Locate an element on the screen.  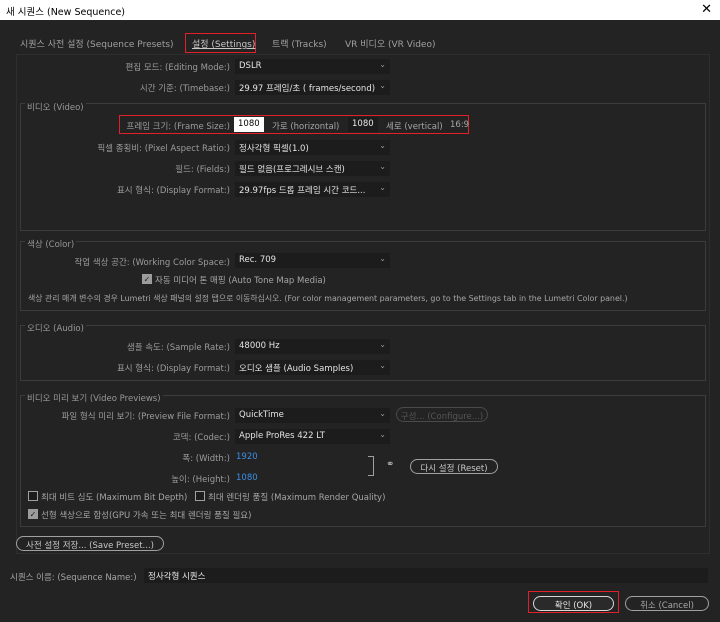
configure-button: 구성... (Configure...) is located at coordinates (442, 414).